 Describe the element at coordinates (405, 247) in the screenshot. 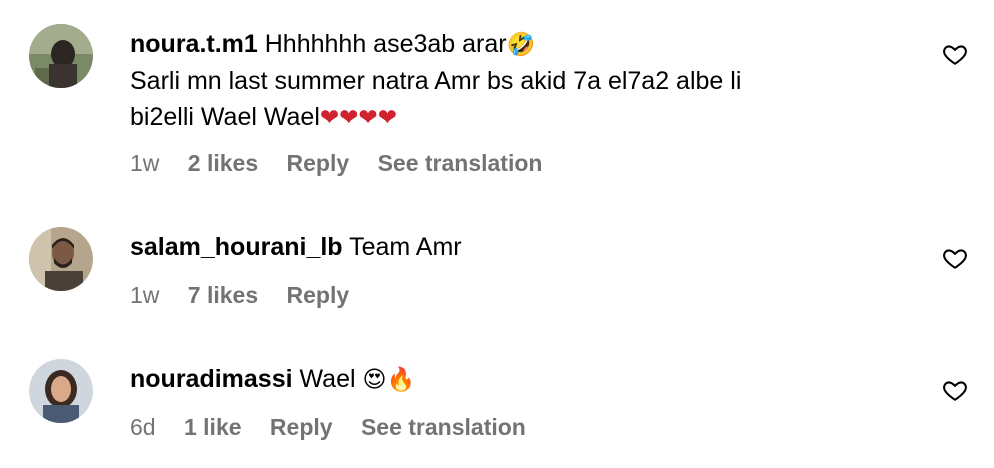

I see `comment-text: Team Amr` at that location.